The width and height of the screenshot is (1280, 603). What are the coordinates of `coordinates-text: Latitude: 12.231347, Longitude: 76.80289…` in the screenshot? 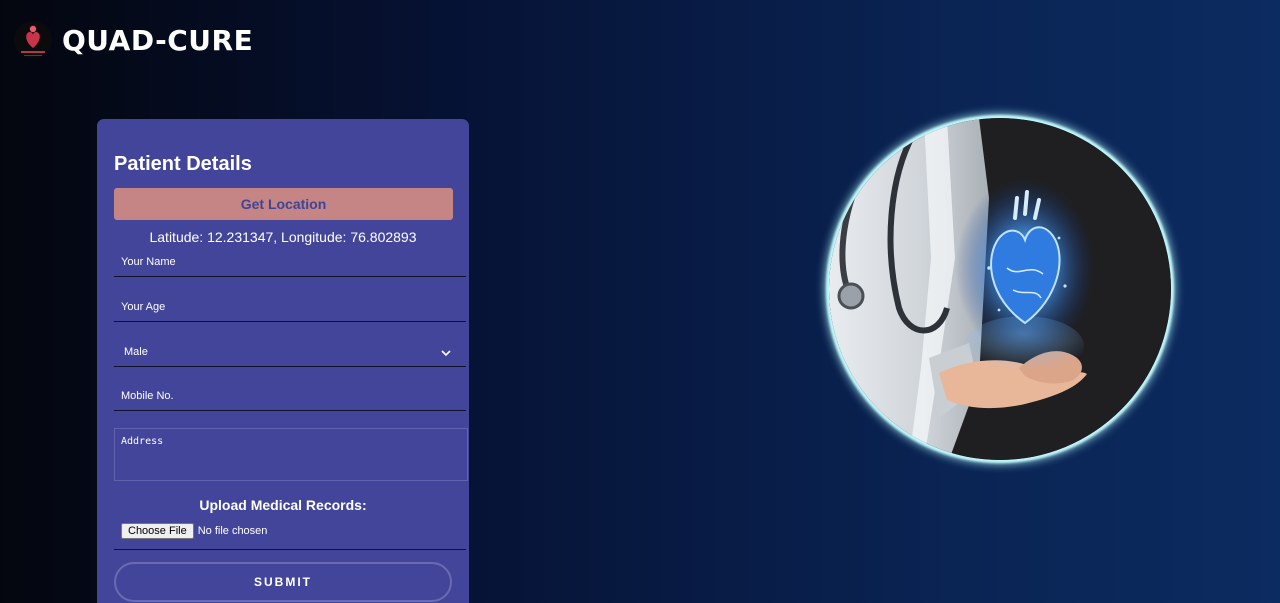 It's located at (283, 237).